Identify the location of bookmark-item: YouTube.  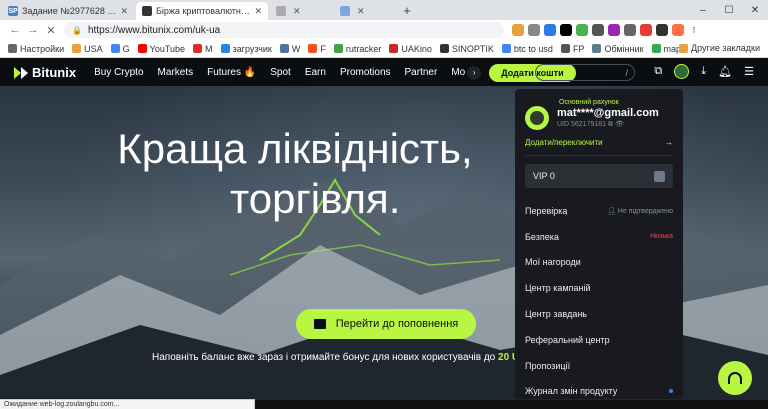
(161, 49).